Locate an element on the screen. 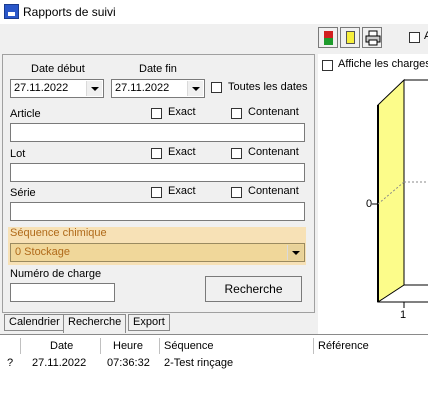 The width and height of the screenshot is (428, 402). all-dates-label: Toutes les dates is located at coordinates (268, 87).